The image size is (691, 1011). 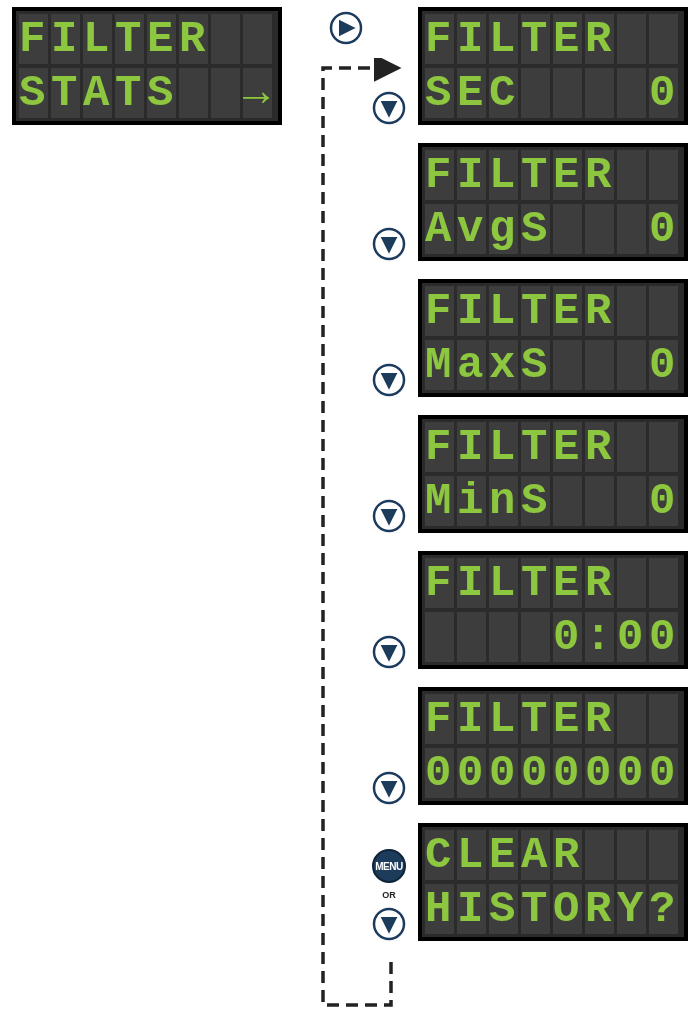 I want to click on lcd-text: HISTORY?, so click(x=553, y=909).